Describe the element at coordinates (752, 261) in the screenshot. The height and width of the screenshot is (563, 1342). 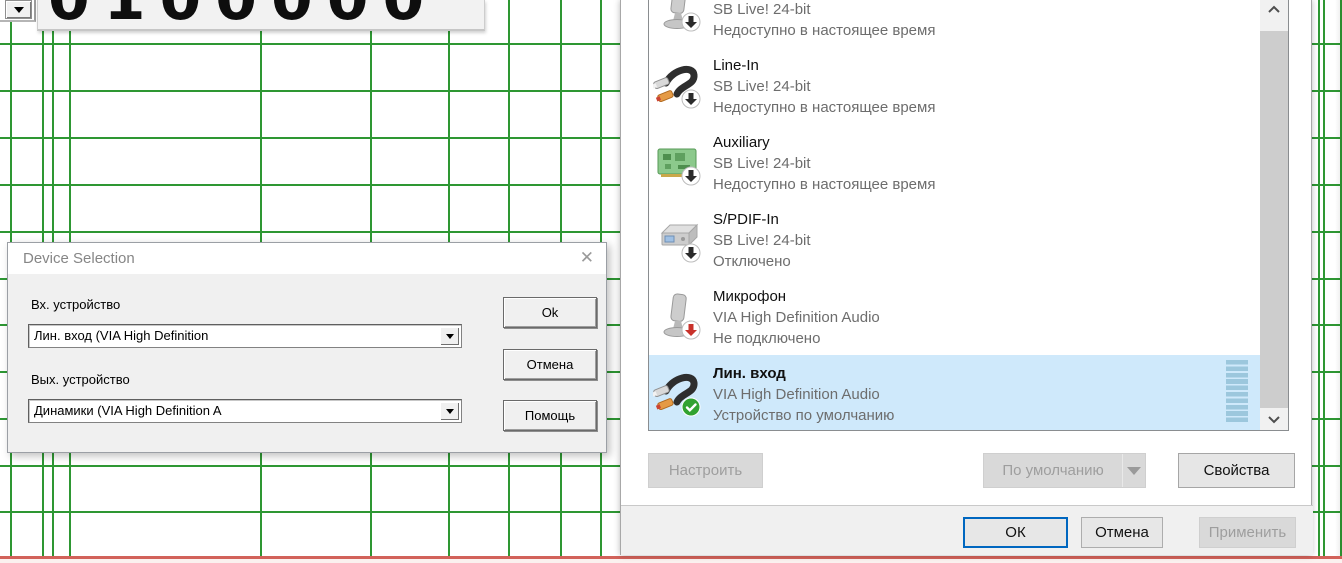
I see `device-status: Отключено` at that location.